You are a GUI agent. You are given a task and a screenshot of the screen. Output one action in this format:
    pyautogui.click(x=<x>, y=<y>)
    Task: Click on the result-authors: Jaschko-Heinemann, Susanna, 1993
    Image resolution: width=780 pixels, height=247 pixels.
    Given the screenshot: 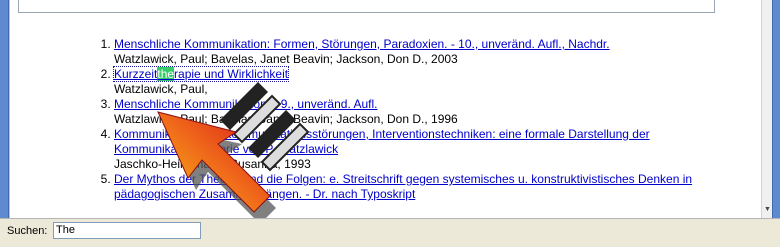 What is the action you would take?
    pyautogui.click(x=212, y=164)
    